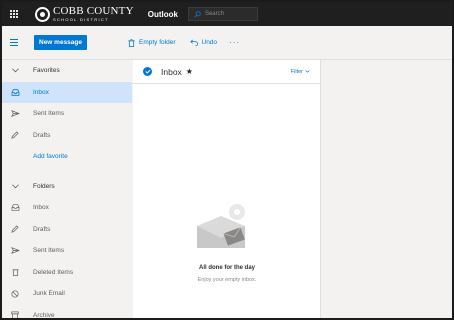 The height and width of the screenshot is (320, 454). I want to click on logo-title: COBB COUNTY, so click(93, 11).